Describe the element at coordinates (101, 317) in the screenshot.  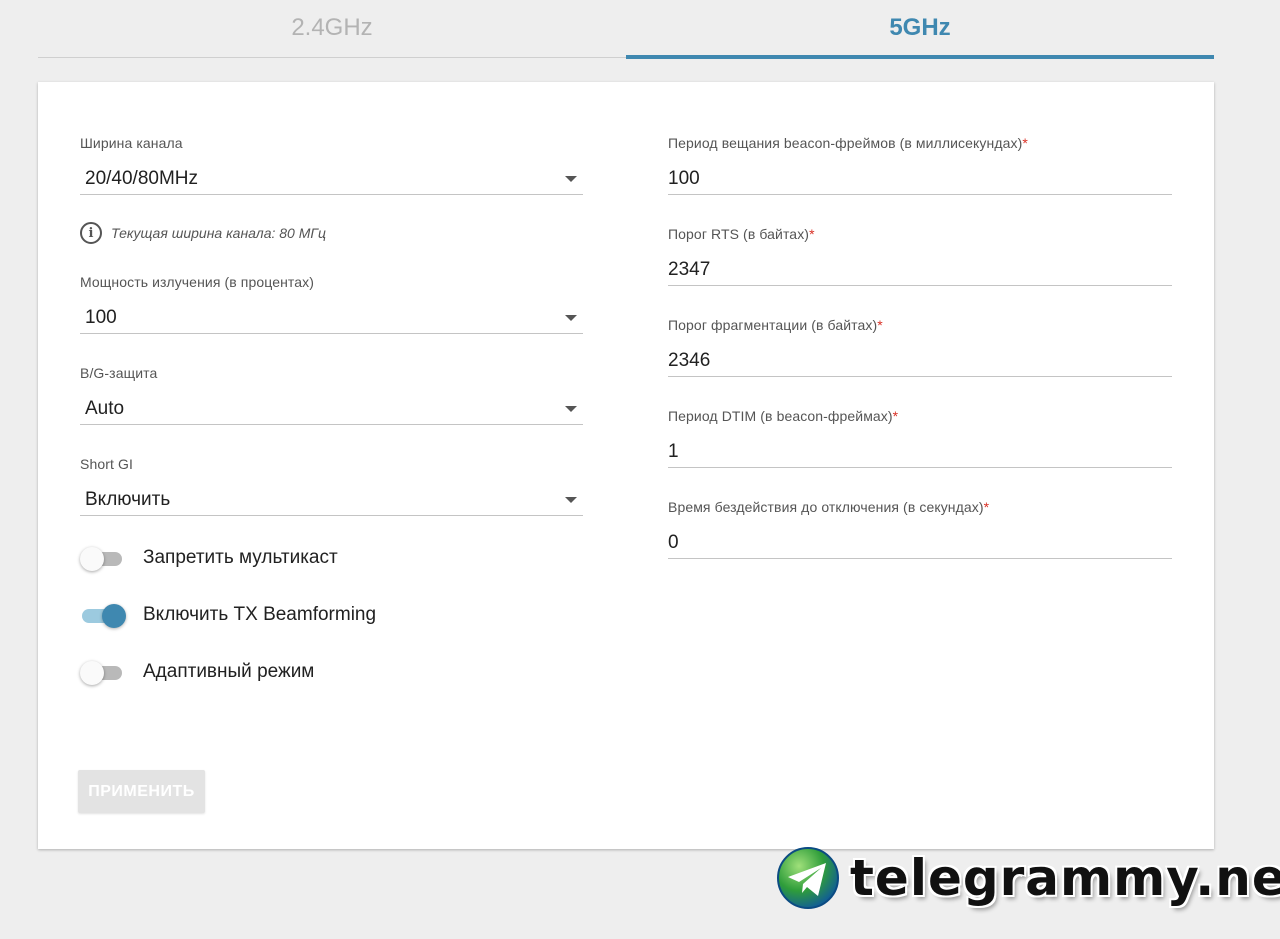
I see `tx-power-value: 100` at that location.